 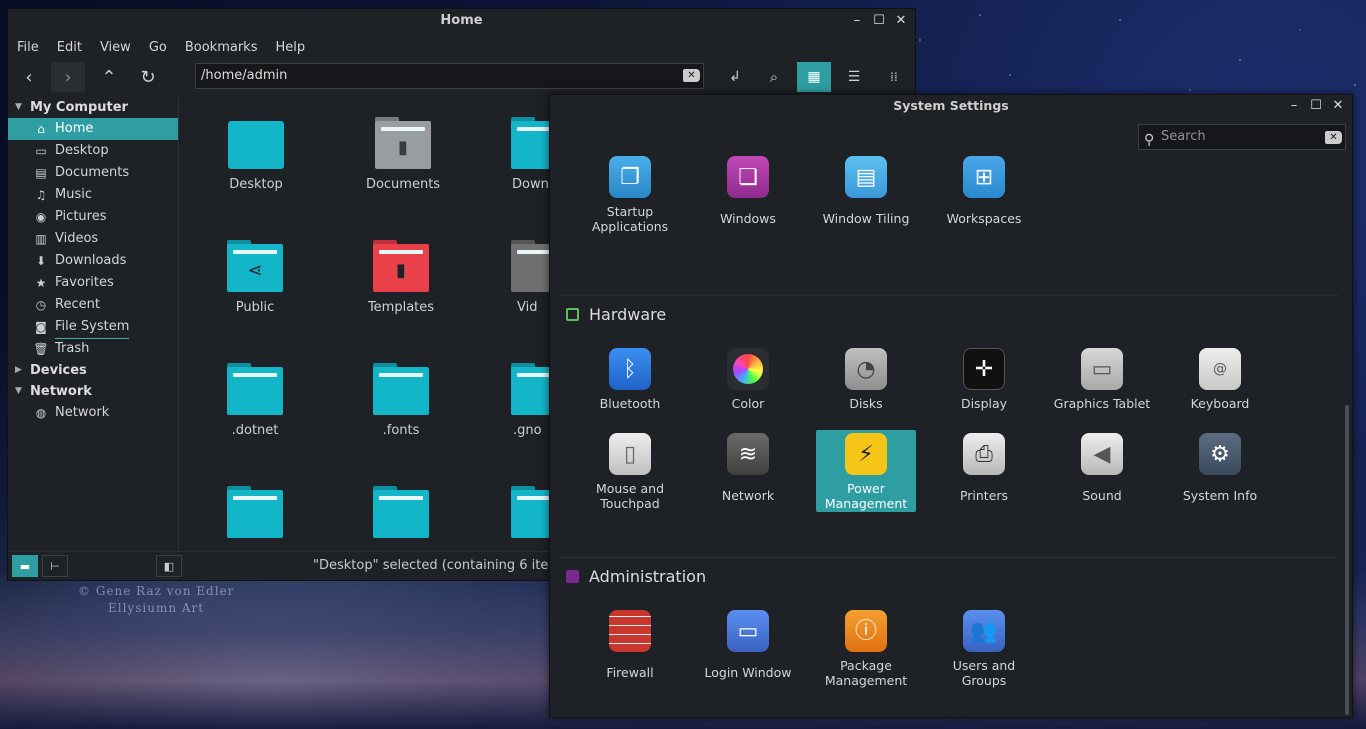 I want to click on file-item-public: ⋖ Public, so click(x=255, y=277).